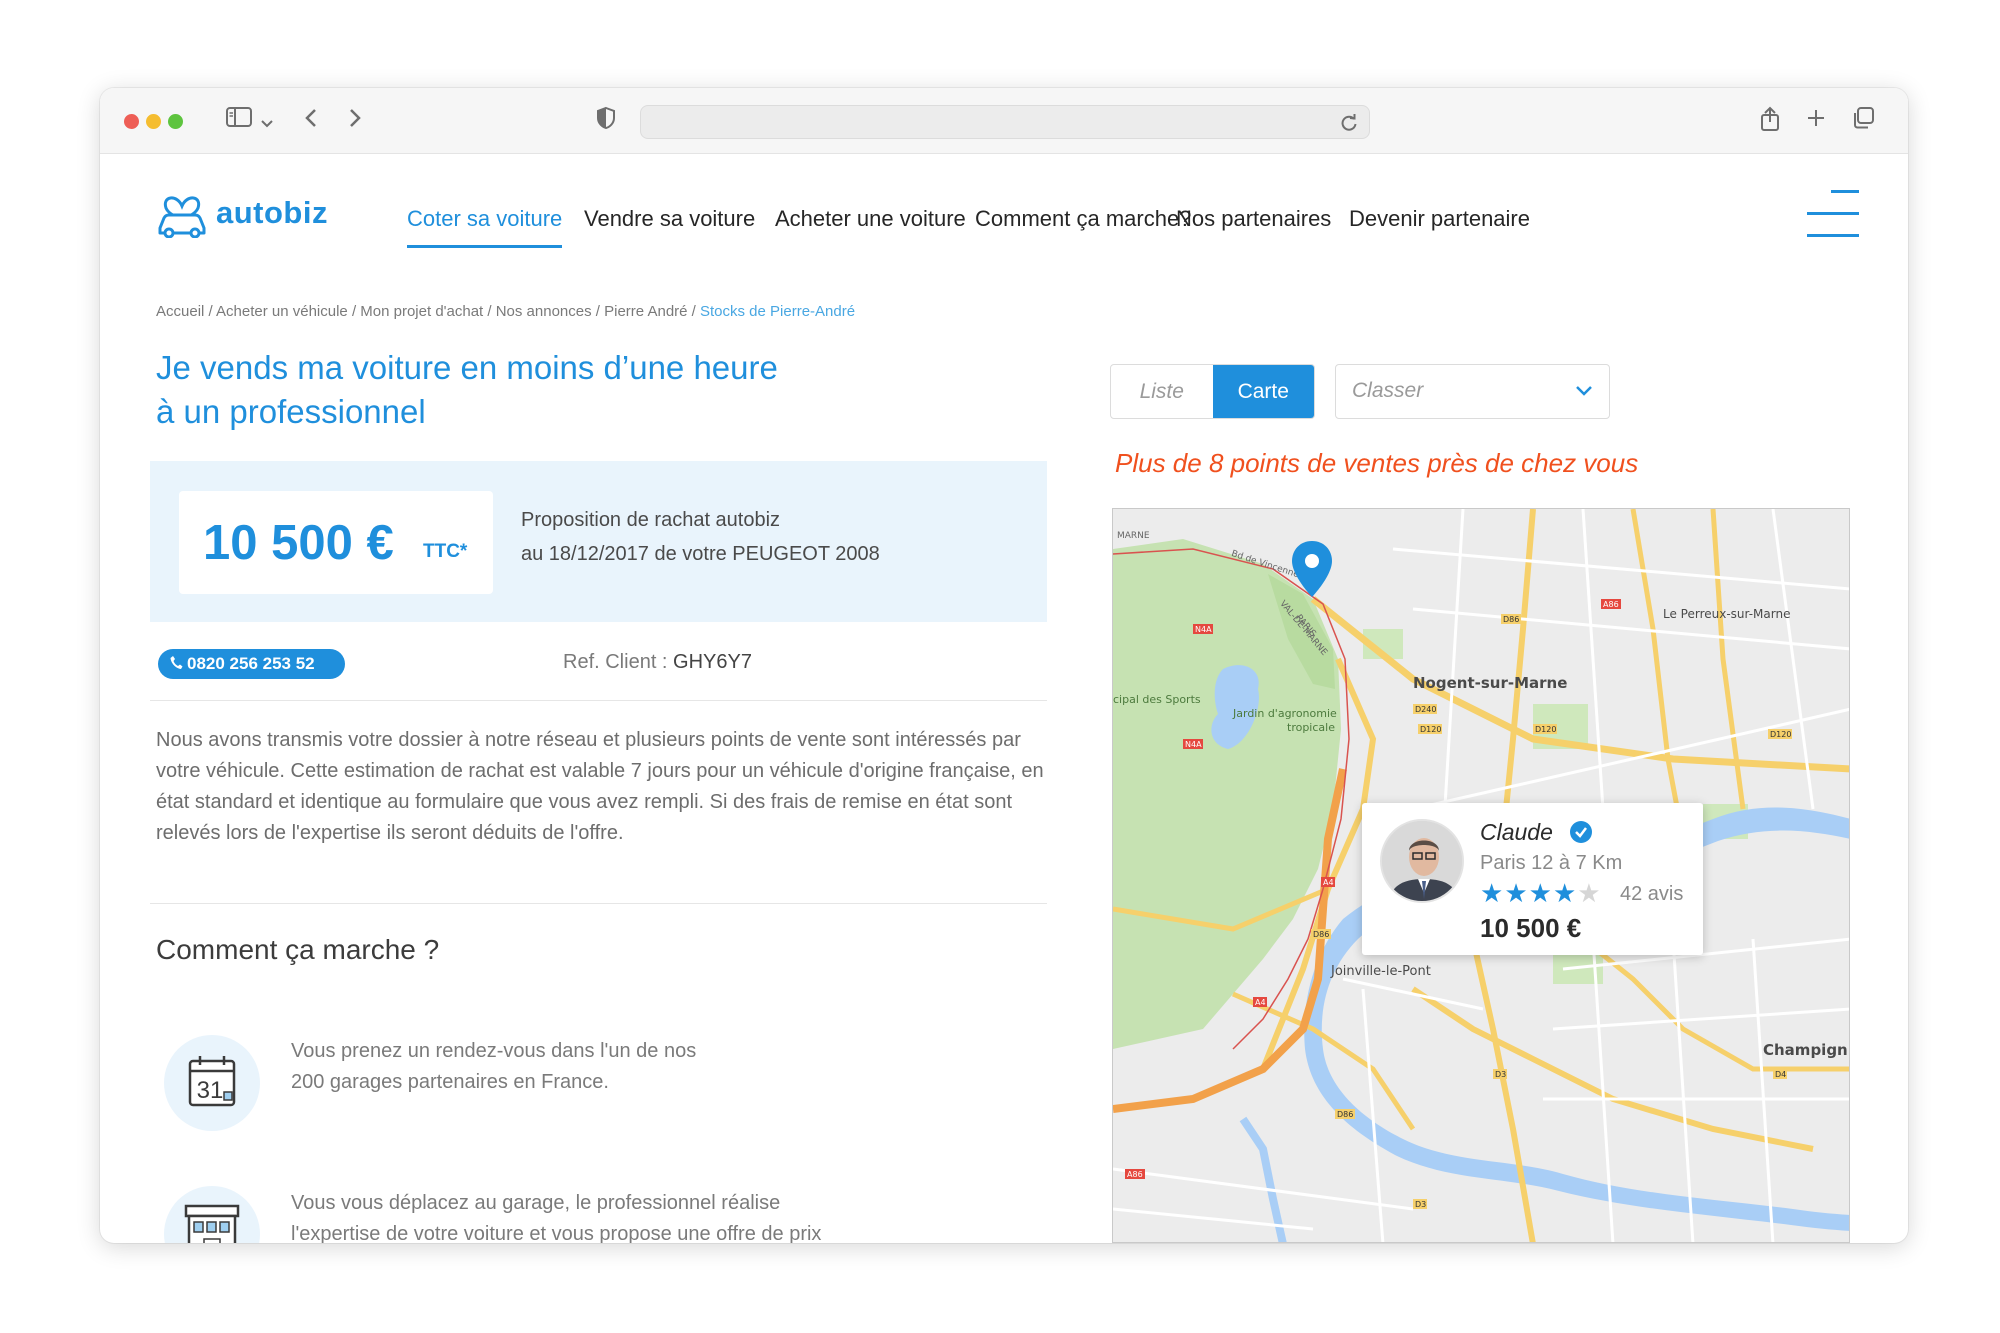 The height and width of the screenshot is (1333, 2000). I want to click on sidebar-icon, so click(239, 121).